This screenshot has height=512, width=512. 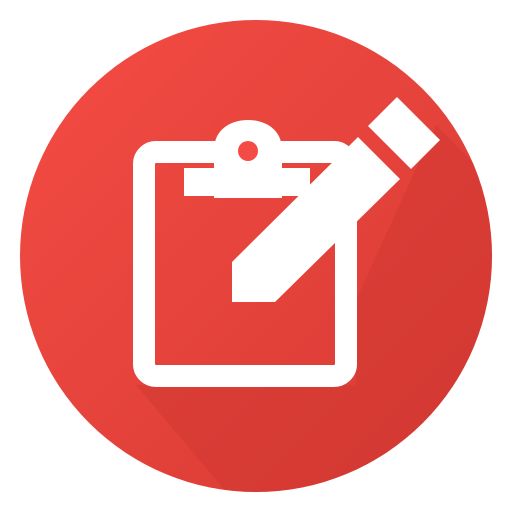 What do you see at coordinates (247, 182) in the screenshot?
I see `clipboard-clip-bar` at bounding box center [247, 182].